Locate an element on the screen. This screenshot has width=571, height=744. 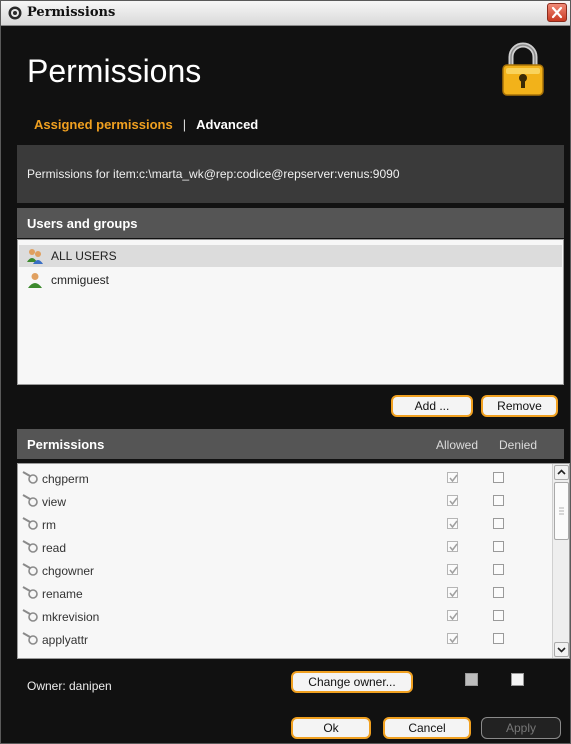
app-gear-icon is located at coordinates (15, 13).